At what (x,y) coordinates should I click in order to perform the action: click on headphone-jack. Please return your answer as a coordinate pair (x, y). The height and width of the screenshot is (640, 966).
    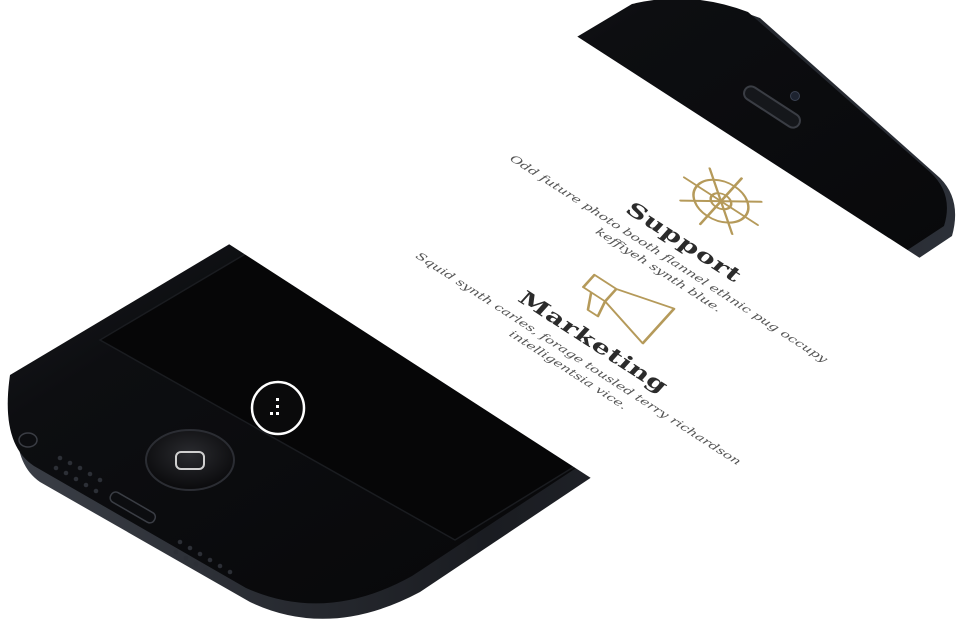
    Looking at the image, I should click on (28, 440).